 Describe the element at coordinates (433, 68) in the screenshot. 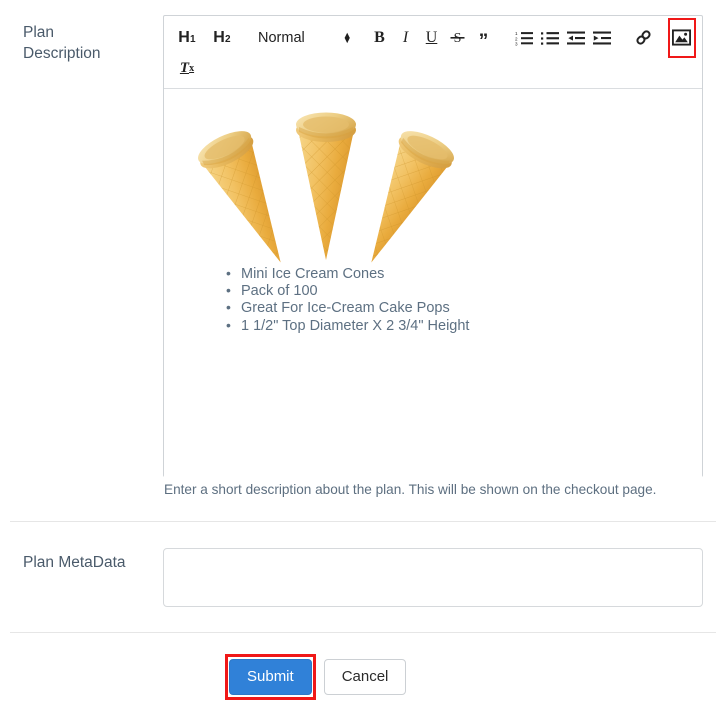

I see `editor-toolbar-row-2: Tx` at that location.